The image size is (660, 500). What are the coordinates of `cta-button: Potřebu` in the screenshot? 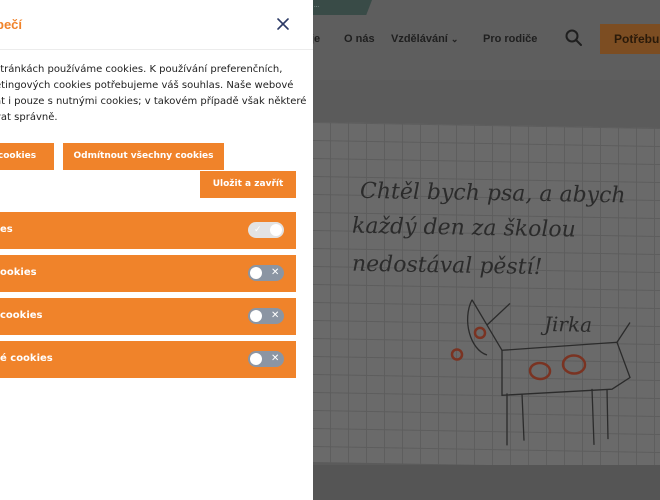 It's located at (630, 39).